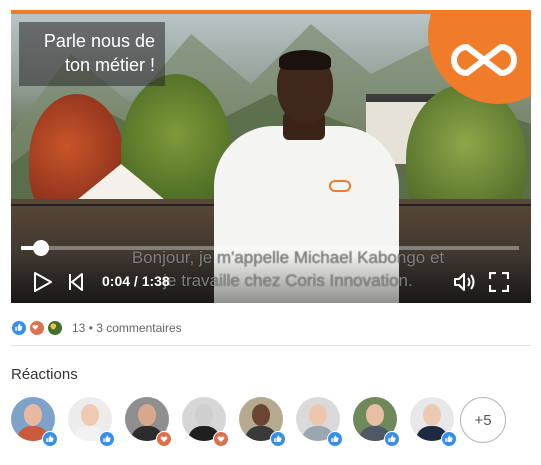 The height and width of the screenshot is (465, 541). I want to click on video-title-line: Parle nous de, so click(99, 41).